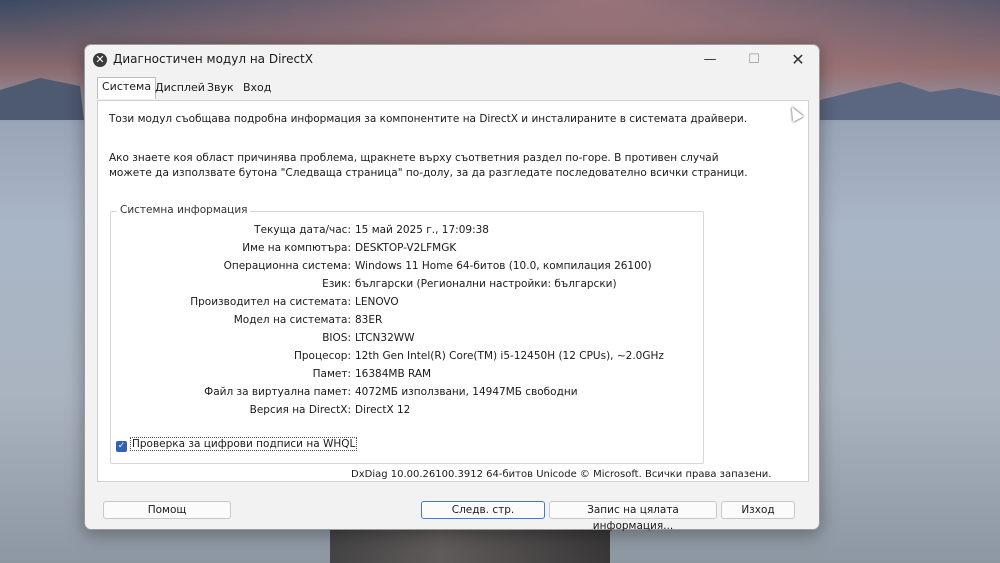  What do you see at coordinates (213, 59) in the screenshot?
I see `window-title: Диагностичен модул на DirectX` at bounding box center [213, 59].